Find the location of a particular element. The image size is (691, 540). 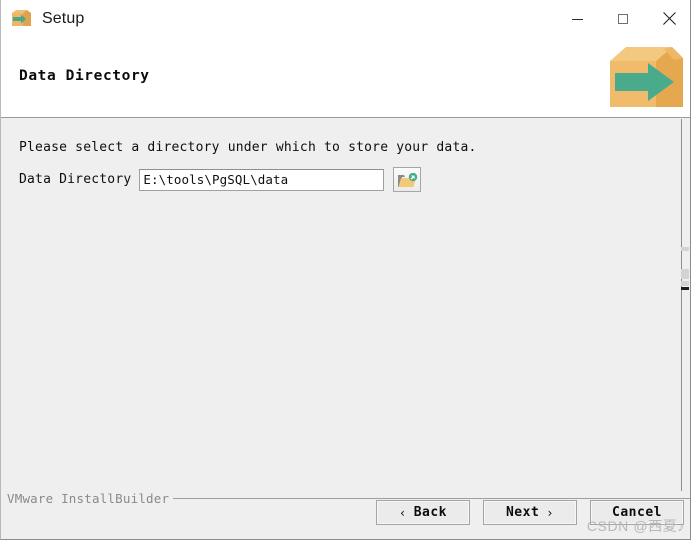

close-icon is located at coordinates (669, 19).